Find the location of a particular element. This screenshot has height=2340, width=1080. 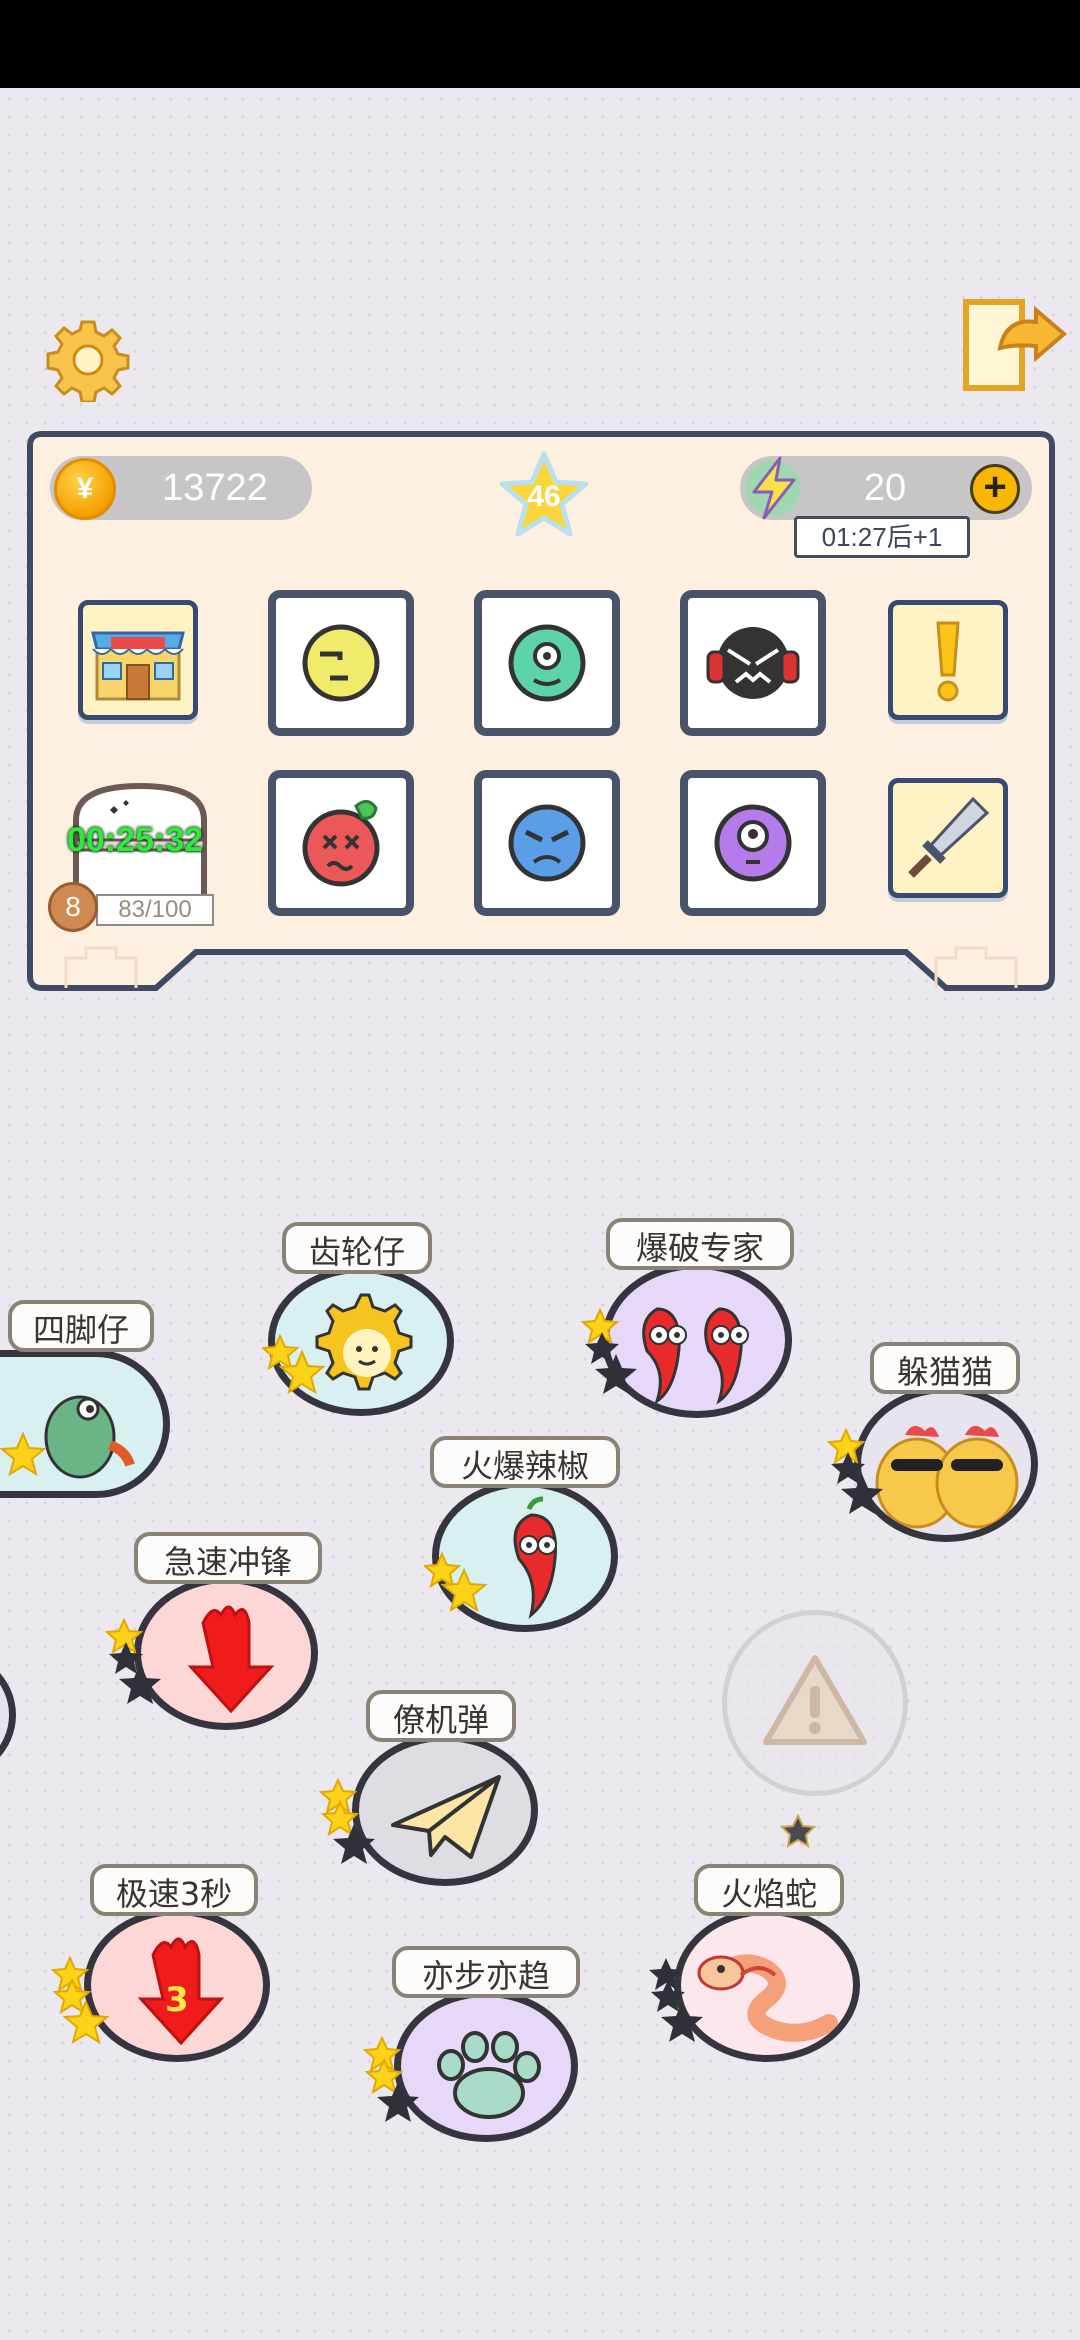

character-node-huobaolajiao: 火爆辣椒 is located at coordinates (526, 1536).